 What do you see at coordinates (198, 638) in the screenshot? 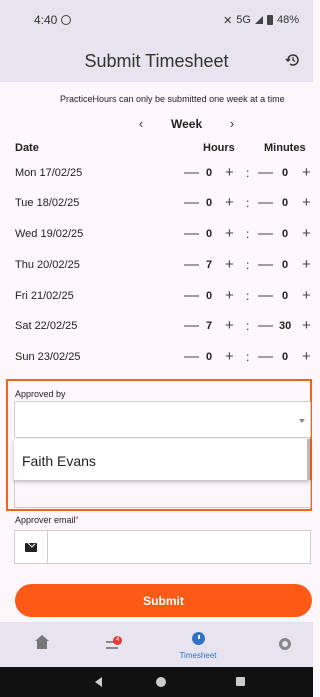
I see `clock-icon` at bounding box center [198, 638].